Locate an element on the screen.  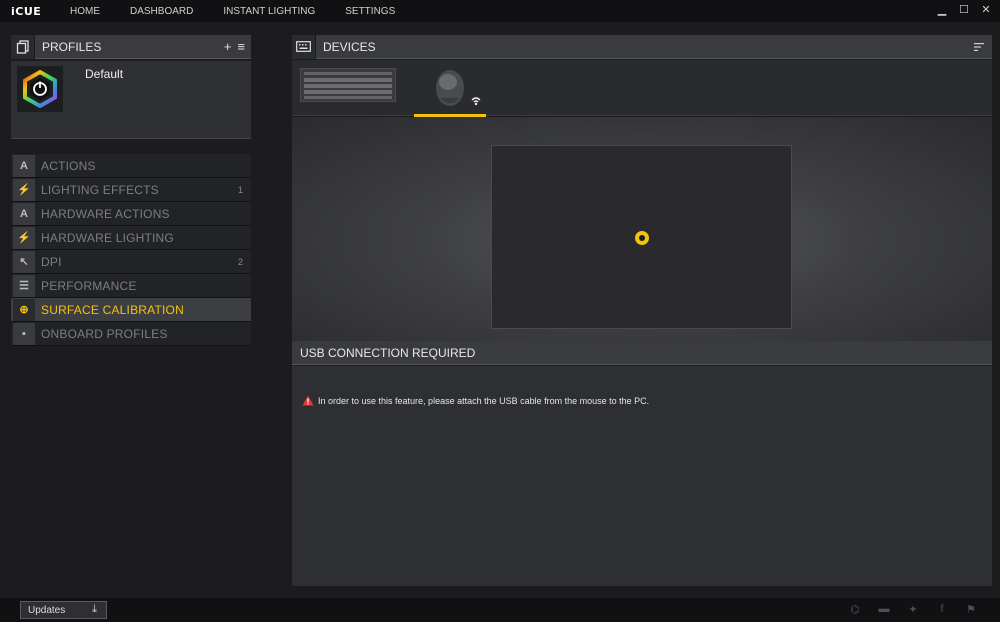
nav-dashboard: DASHBOARD is located at coordinates (161, 11).